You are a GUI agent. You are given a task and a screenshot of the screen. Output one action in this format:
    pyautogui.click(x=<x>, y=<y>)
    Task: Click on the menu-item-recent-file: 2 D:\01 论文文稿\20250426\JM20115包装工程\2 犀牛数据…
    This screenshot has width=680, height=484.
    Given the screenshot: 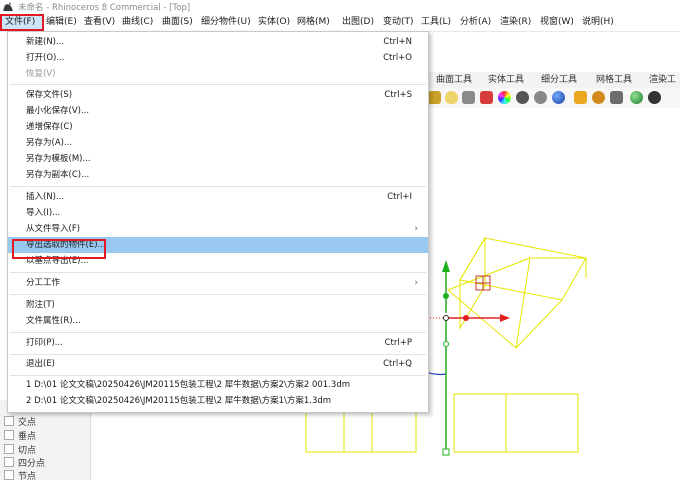 What is the action you would take?
    pyautogui.click(x=218, y=401)
    